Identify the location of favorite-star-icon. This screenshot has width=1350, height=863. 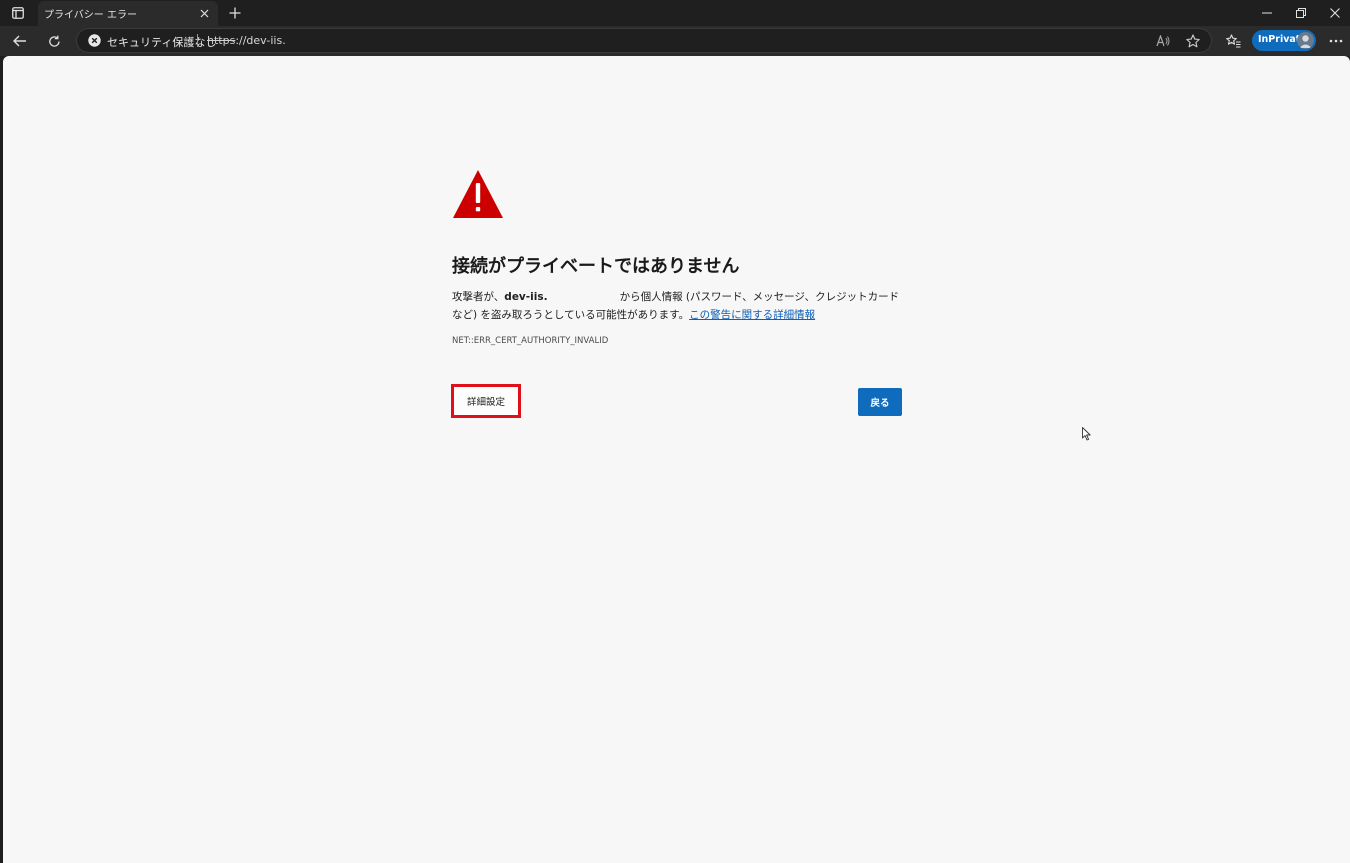
(1193, 41).